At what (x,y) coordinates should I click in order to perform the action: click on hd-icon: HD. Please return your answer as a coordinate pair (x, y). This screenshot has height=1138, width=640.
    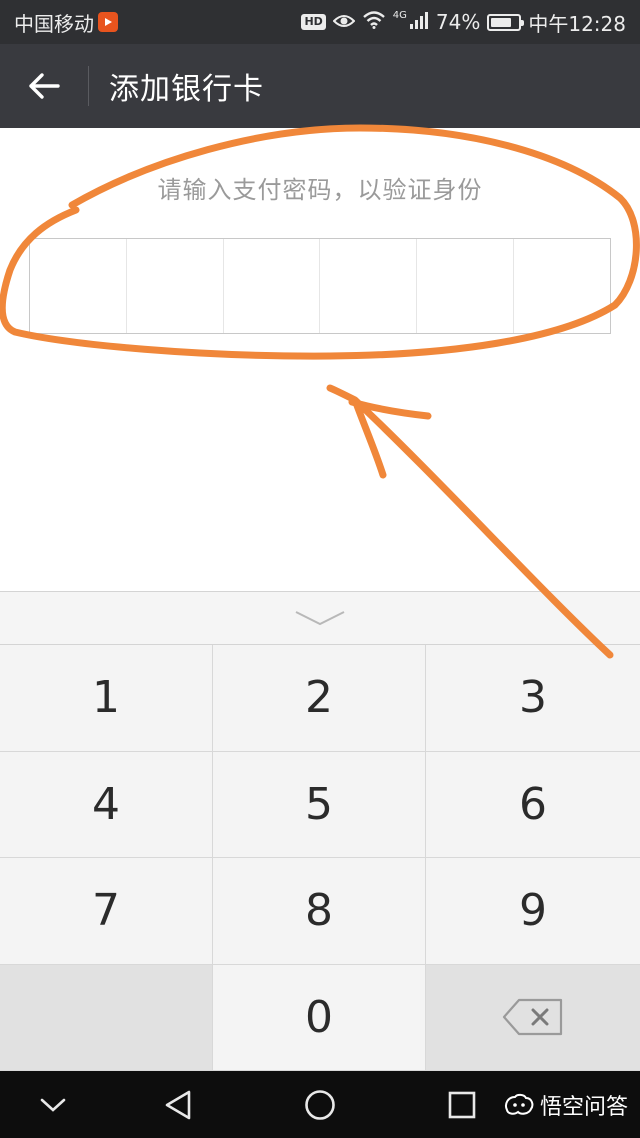
    Looking at the image, I should click on (313, 22).